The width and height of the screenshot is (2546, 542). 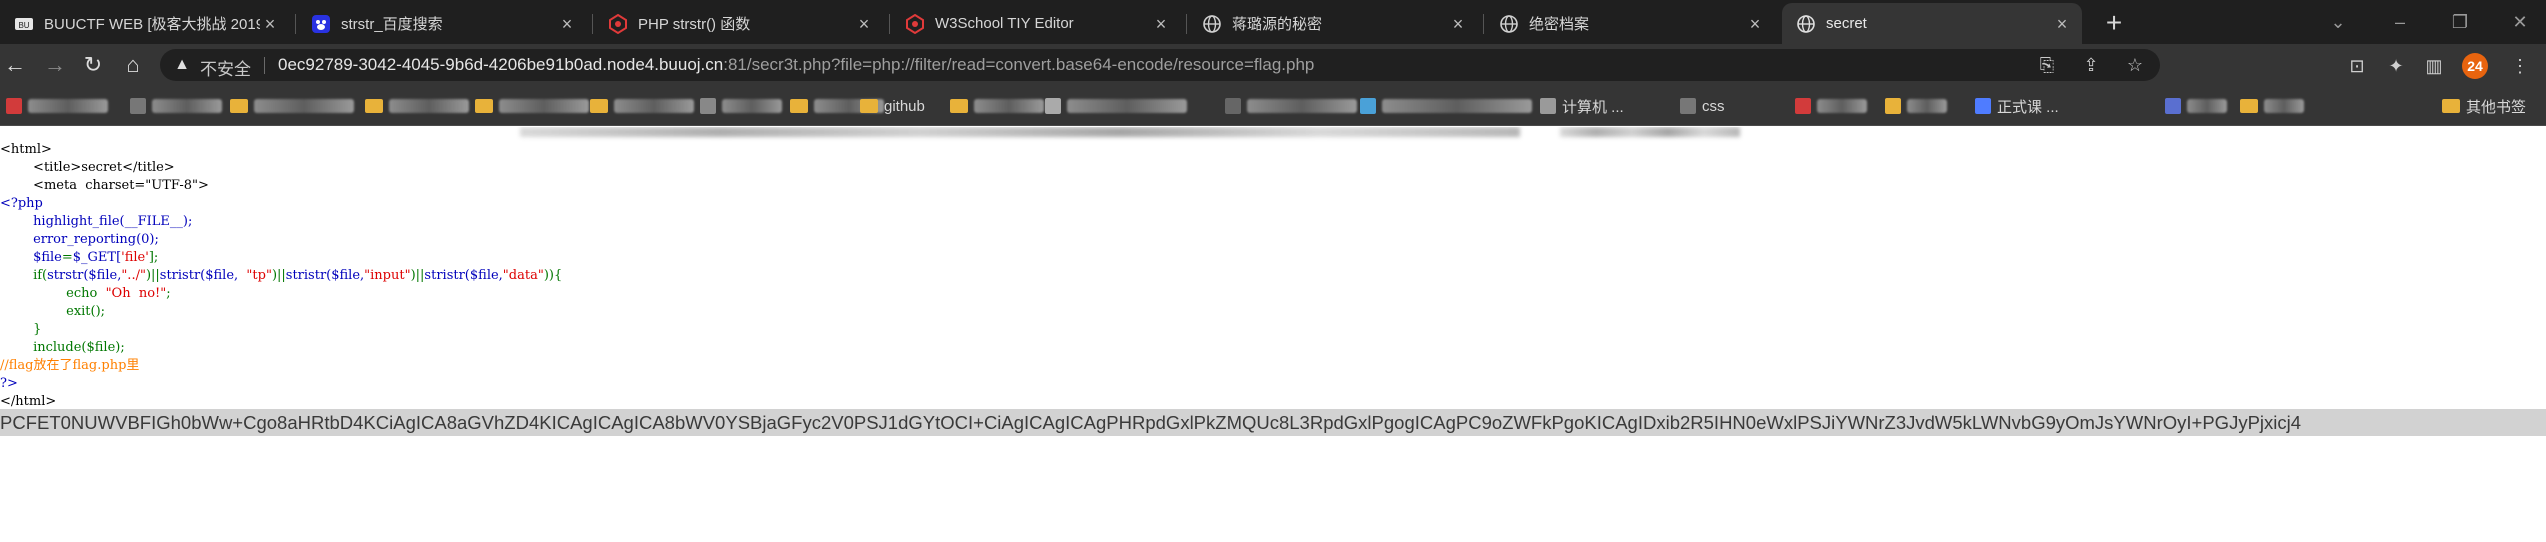 What do you see at coordinates (2135, 65) in the screenshot?
I see `bookmark-star-icon: ☆` at bounding box center [2135, 65].